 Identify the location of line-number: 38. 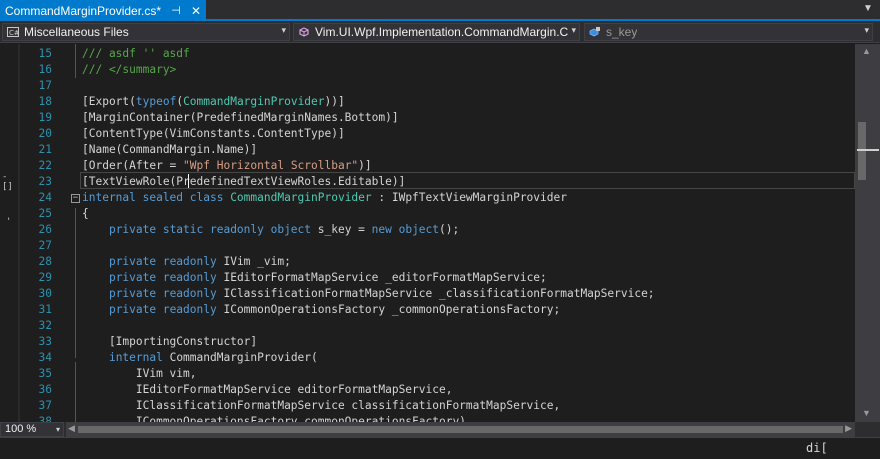
(45, 418).